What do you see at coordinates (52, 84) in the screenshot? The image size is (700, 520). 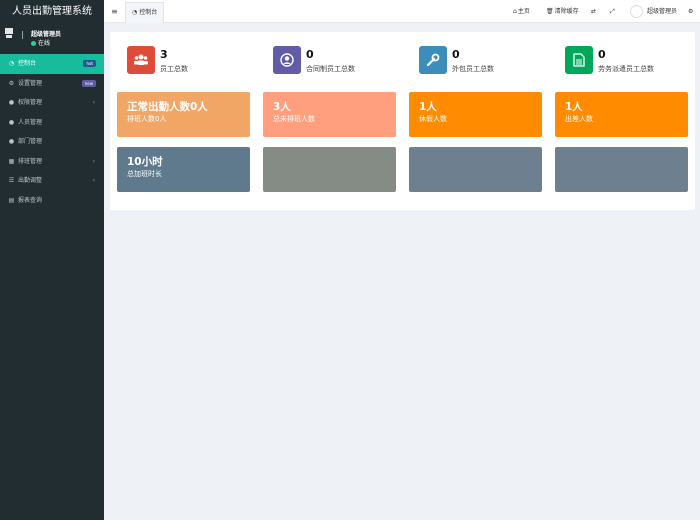 I see `sidebar-item-settings: ⚙ 设置管理 new` at bounding box center [52, 84].